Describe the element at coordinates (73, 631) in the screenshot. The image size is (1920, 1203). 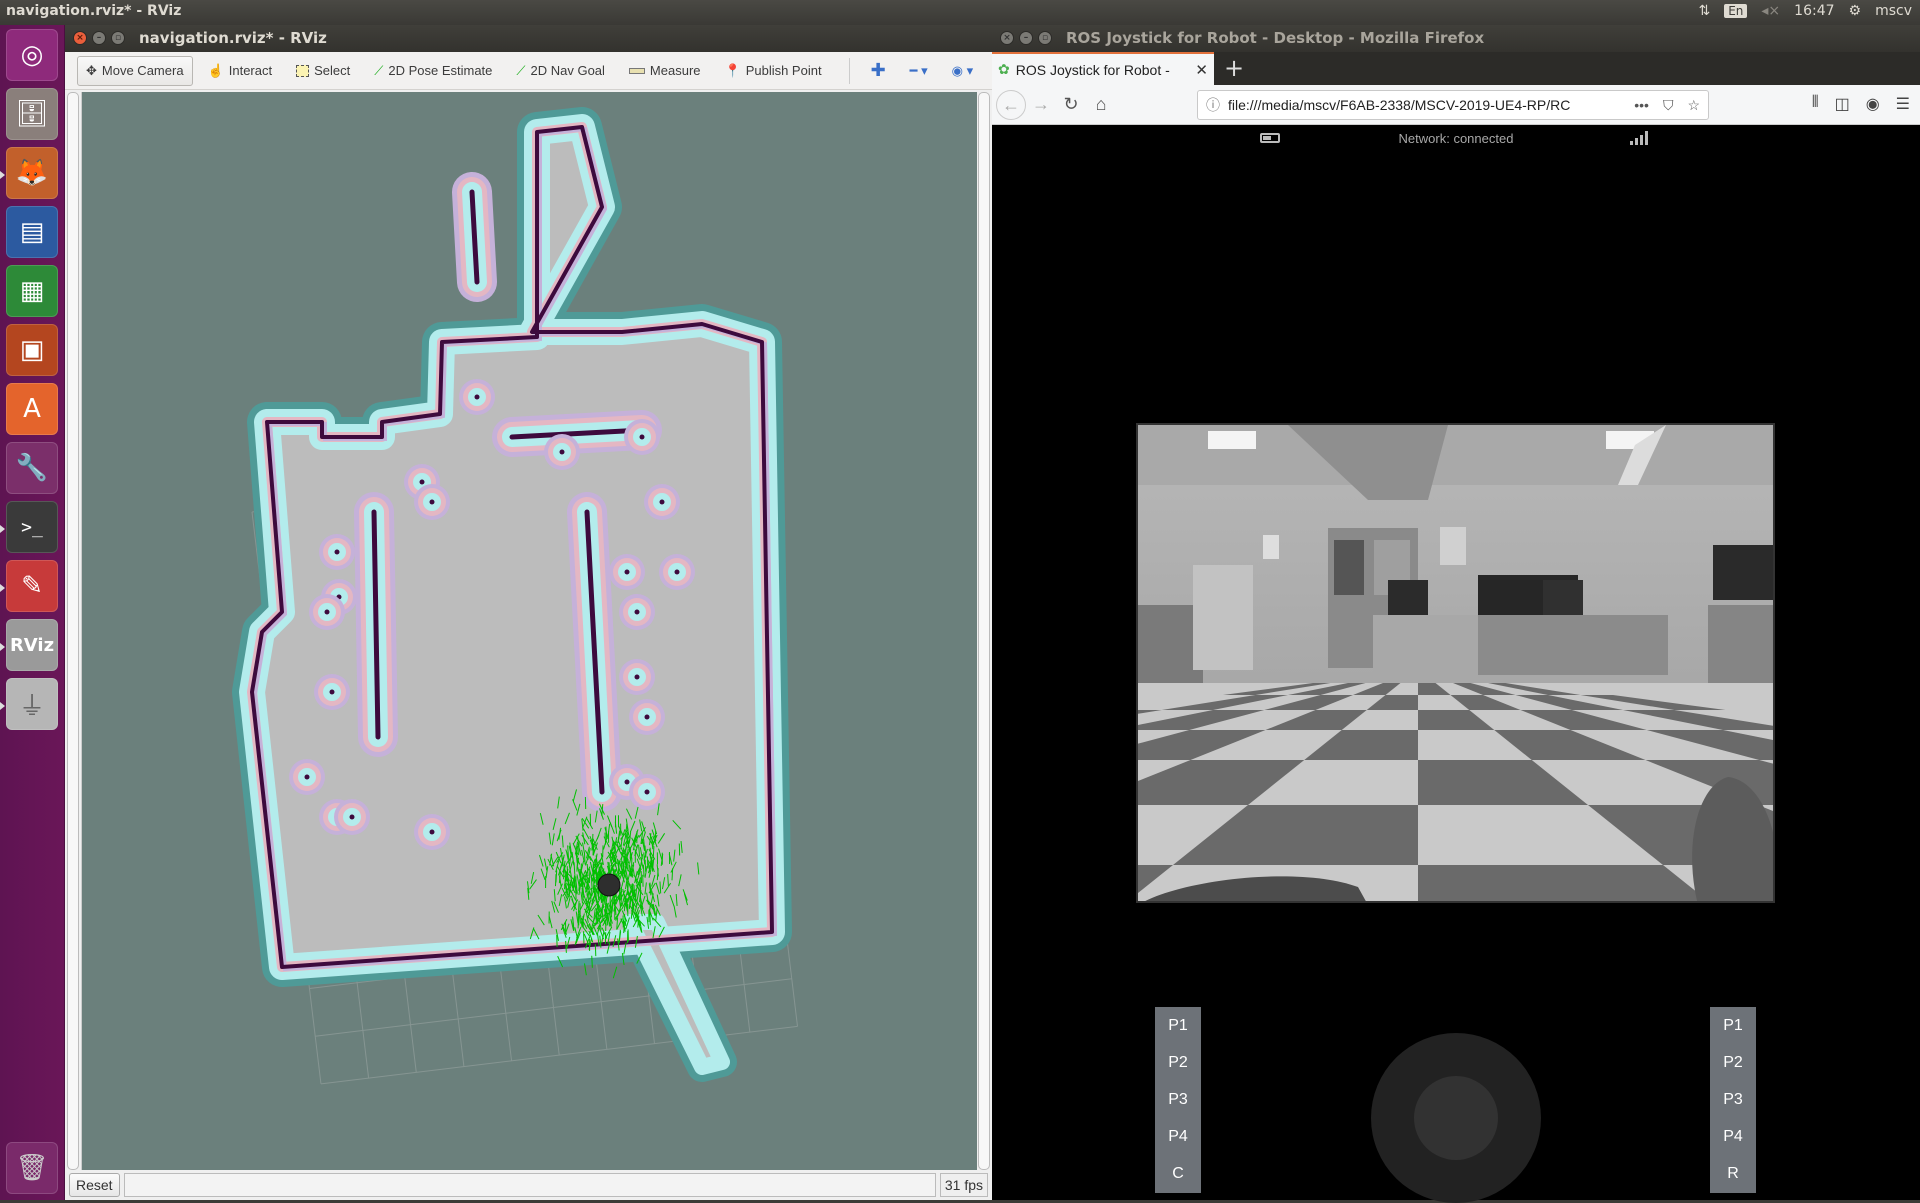
I see `left-panel-splitter` at that location.